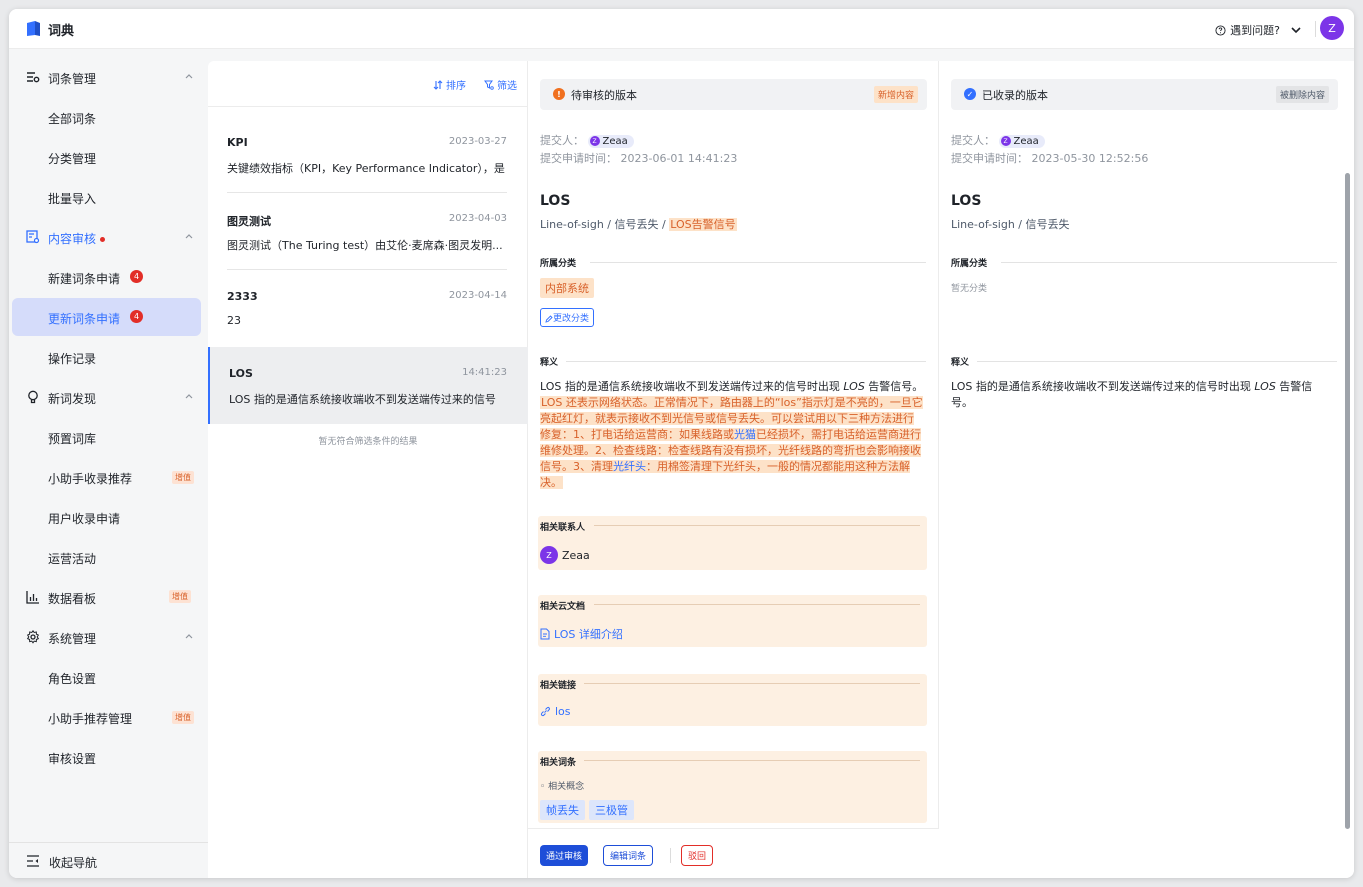 The width and height of the screenshot is (1363, 887). What do you see at coordinates (969, 289) in the screenshot?
I see `no-category-text: 暂无分类` at bounding box center [969, 289].